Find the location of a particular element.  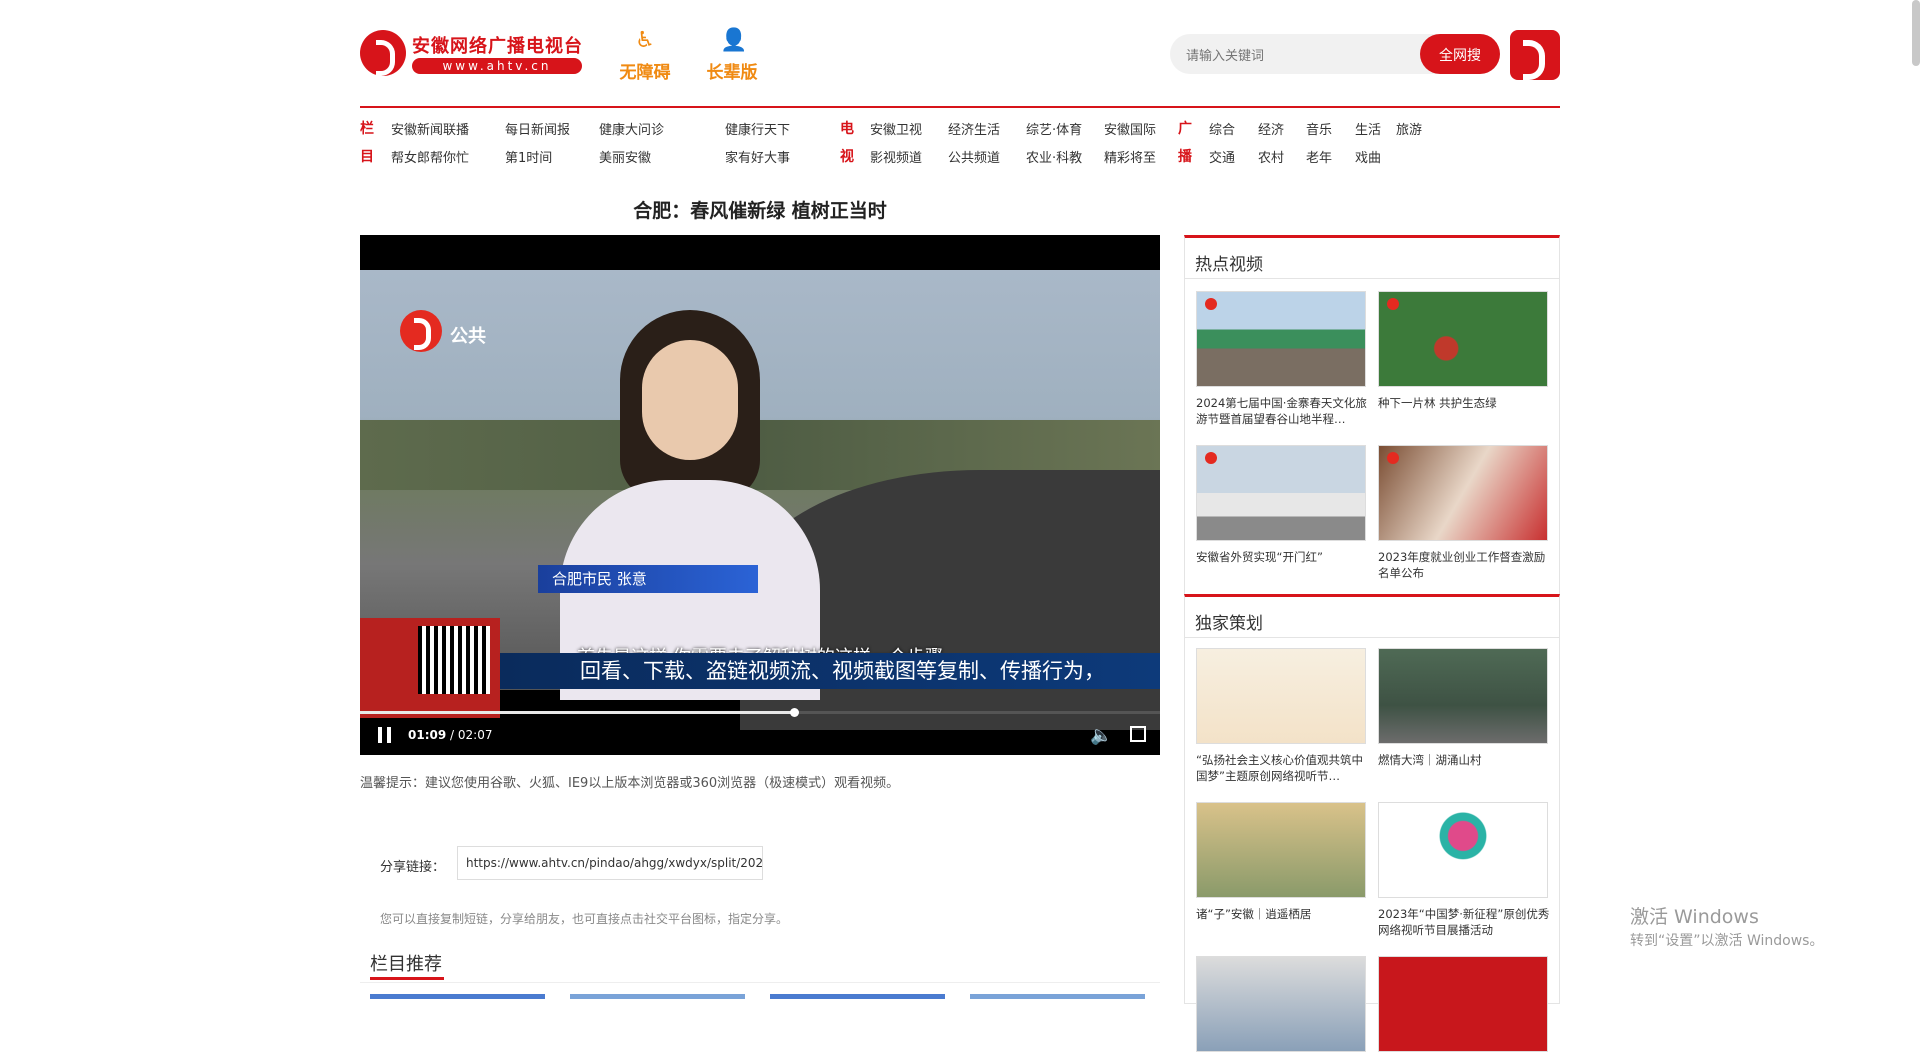

accessibility-link: ♿ 无障碍 is located at coordinates (645, 55).